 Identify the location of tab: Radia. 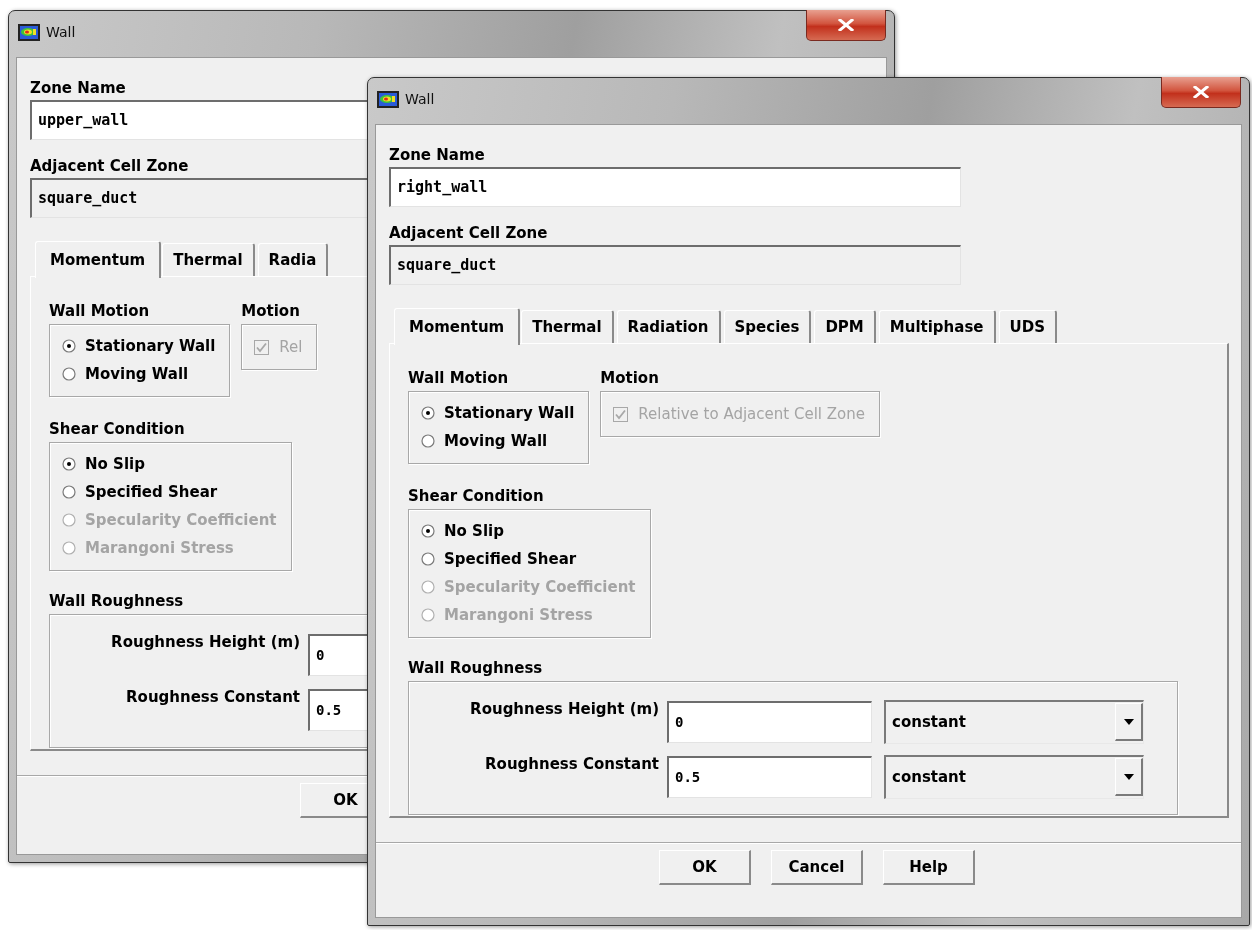
(293, 259).